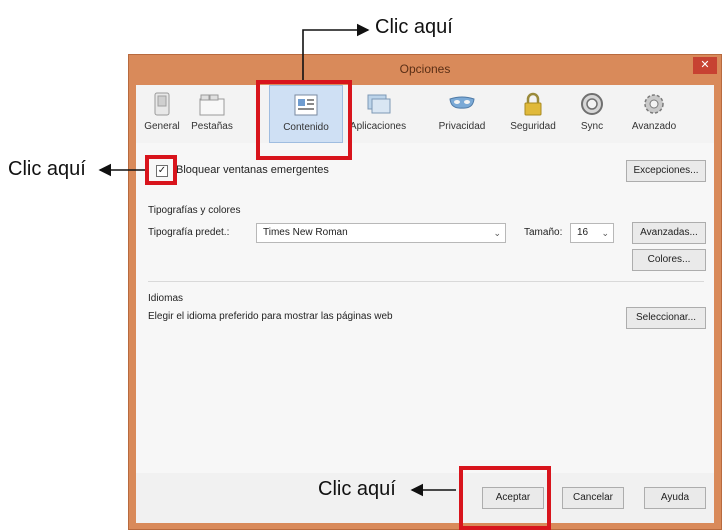 The height and width of the screenshot is (531, 726). I want to click on tab-tabs: Pestañas, so click(212, 114).